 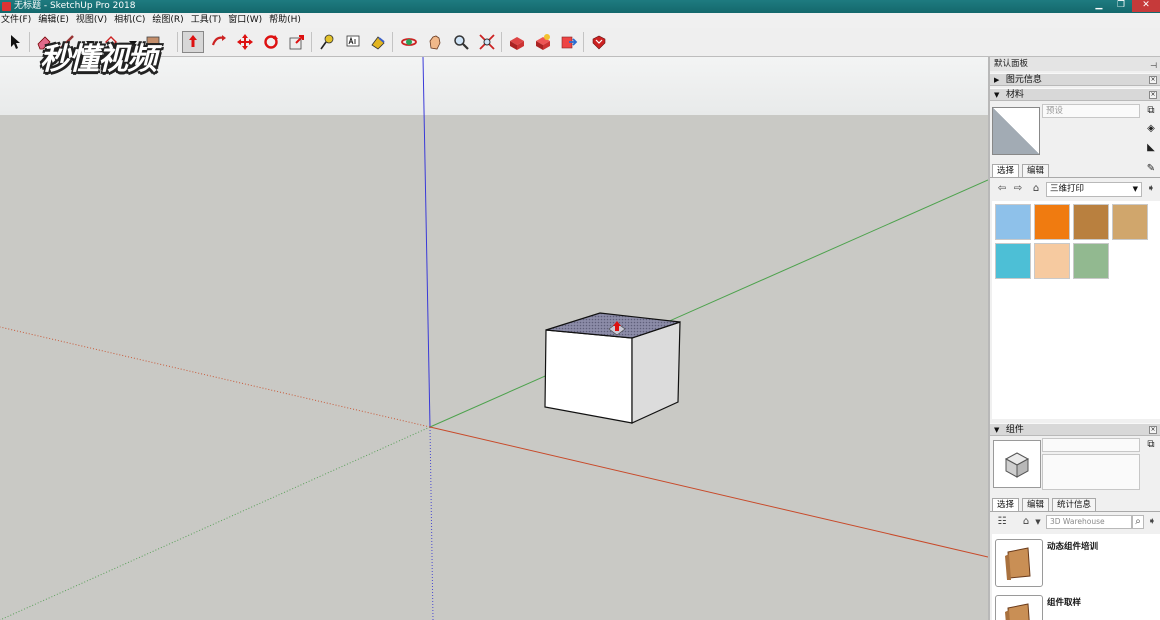 I want to click on component-description-field, so click(x=1091, y=472).